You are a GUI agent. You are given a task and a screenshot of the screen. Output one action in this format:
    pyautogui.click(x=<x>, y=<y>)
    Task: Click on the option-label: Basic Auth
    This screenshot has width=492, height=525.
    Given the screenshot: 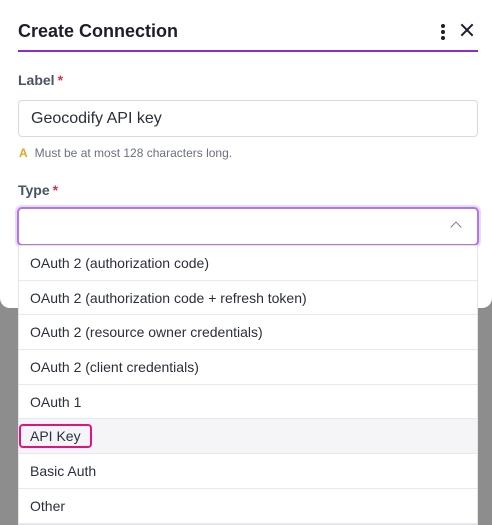 What is the action you would take?
    pyautogui.click(x=63, y=471)
    